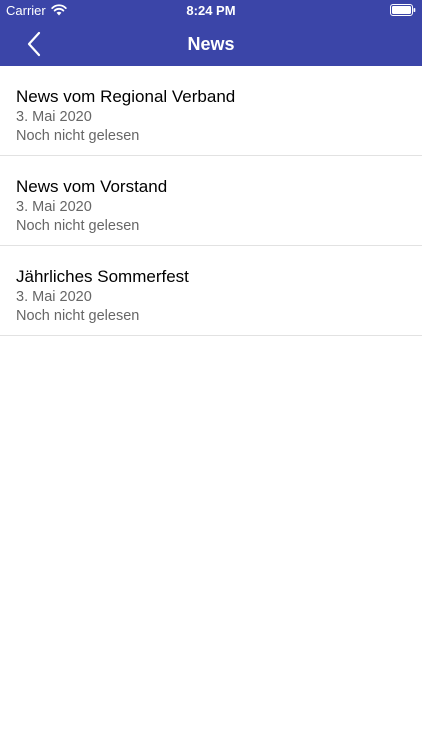 This screenshot has width=422, height=750. I want to click on page-title: News, so click(211, 44).